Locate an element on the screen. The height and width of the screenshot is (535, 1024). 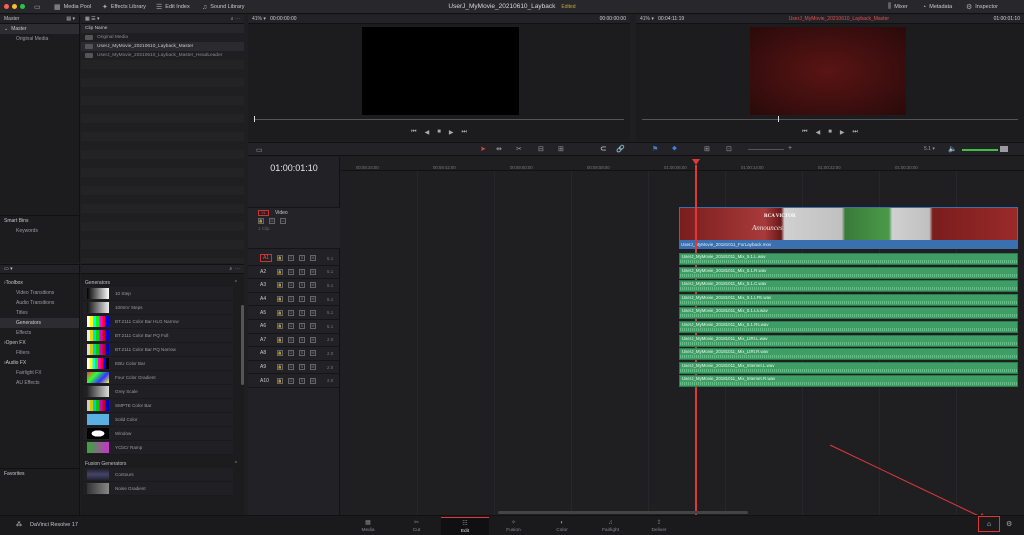
search-icon: ⌕ ⋯ is located at coordinates (234, 269).